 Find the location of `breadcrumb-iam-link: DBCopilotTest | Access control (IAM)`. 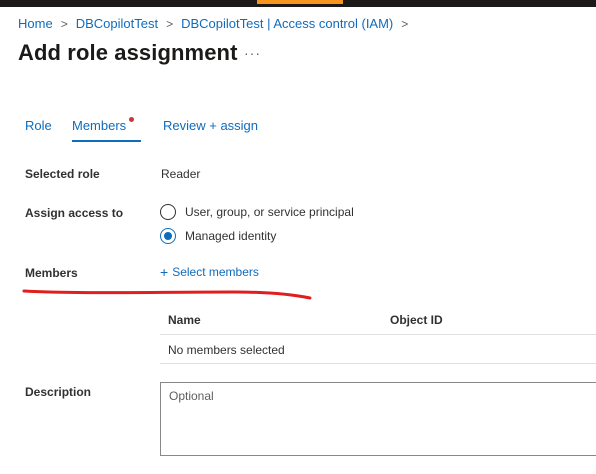

breadcrumb-iam-link: DBCopilotTest | Access control (IAM) is located at coordinates (287, 23).